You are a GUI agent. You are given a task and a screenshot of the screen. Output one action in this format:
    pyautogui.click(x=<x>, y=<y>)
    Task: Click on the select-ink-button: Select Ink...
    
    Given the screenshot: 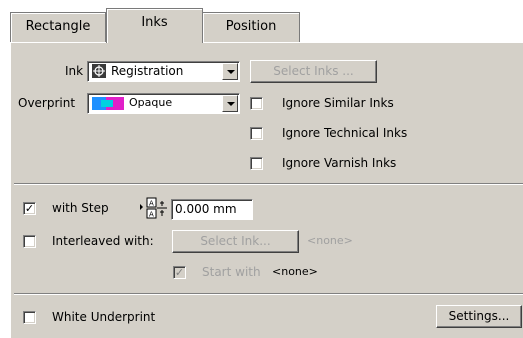 What is the action you would take?
    pyautogui.click(x=235, y=241)
    